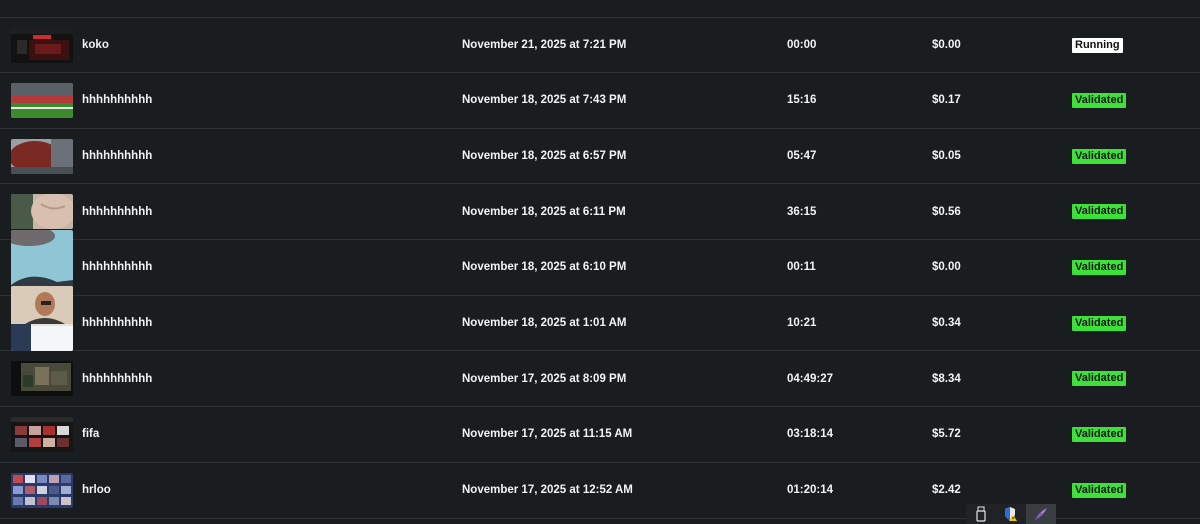 This screenshot has height=524, width=1200. I want to click on usb-drive-icon, so click(981, 514).